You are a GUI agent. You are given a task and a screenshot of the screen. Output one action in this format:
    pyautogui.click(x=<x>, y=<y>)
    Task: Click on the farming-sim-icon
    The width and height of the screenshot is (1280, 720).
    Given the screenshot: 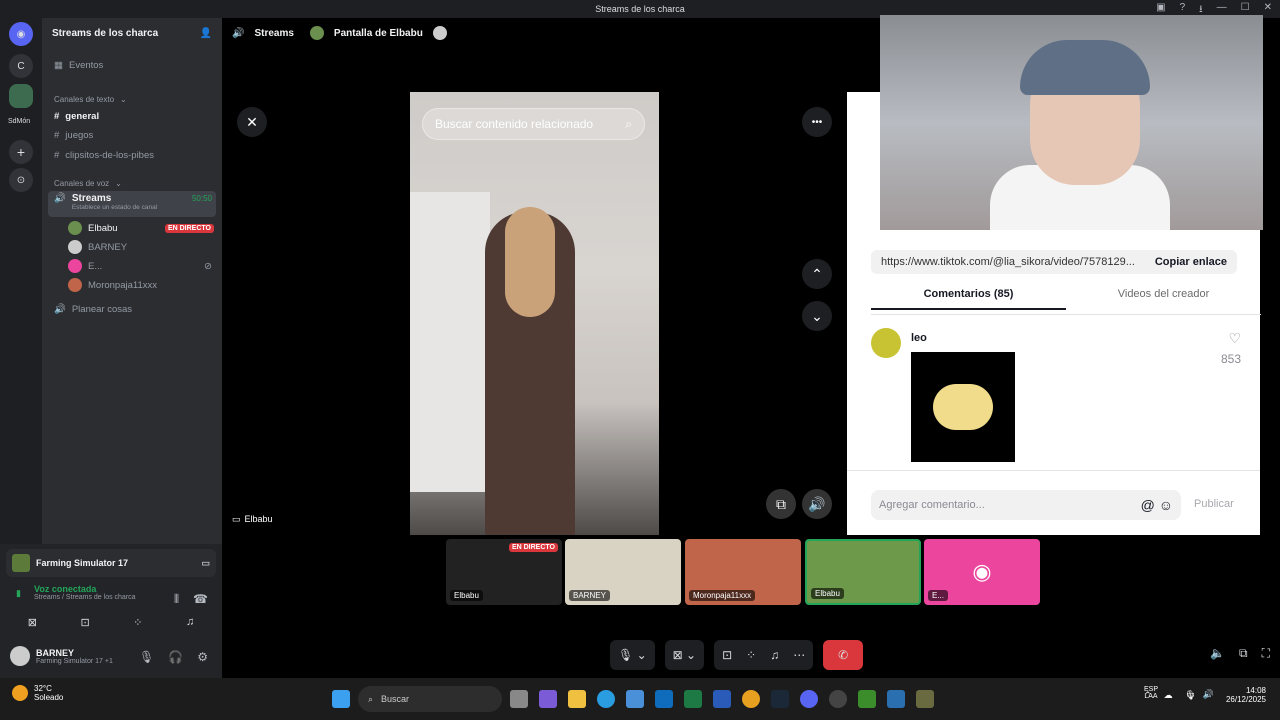 What is the action you would take?
    pyautogui.click(x=925, y=699)
    